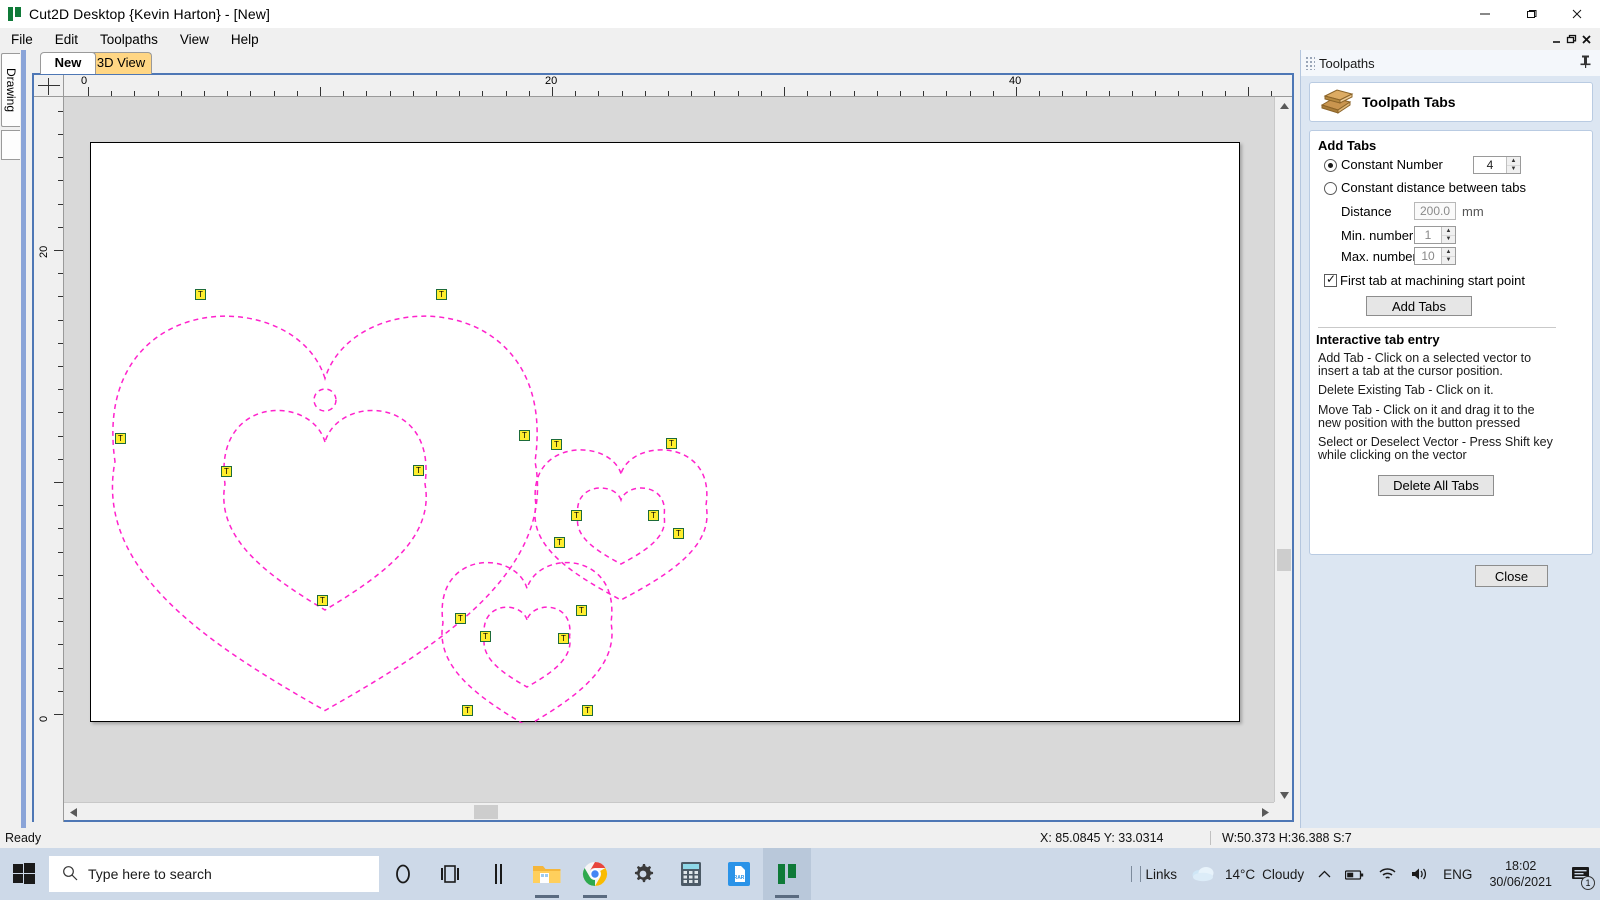  Describe the element at coordinates (1513, 161) in the screenshot. I see `constant-number-up: ▲` at that location.